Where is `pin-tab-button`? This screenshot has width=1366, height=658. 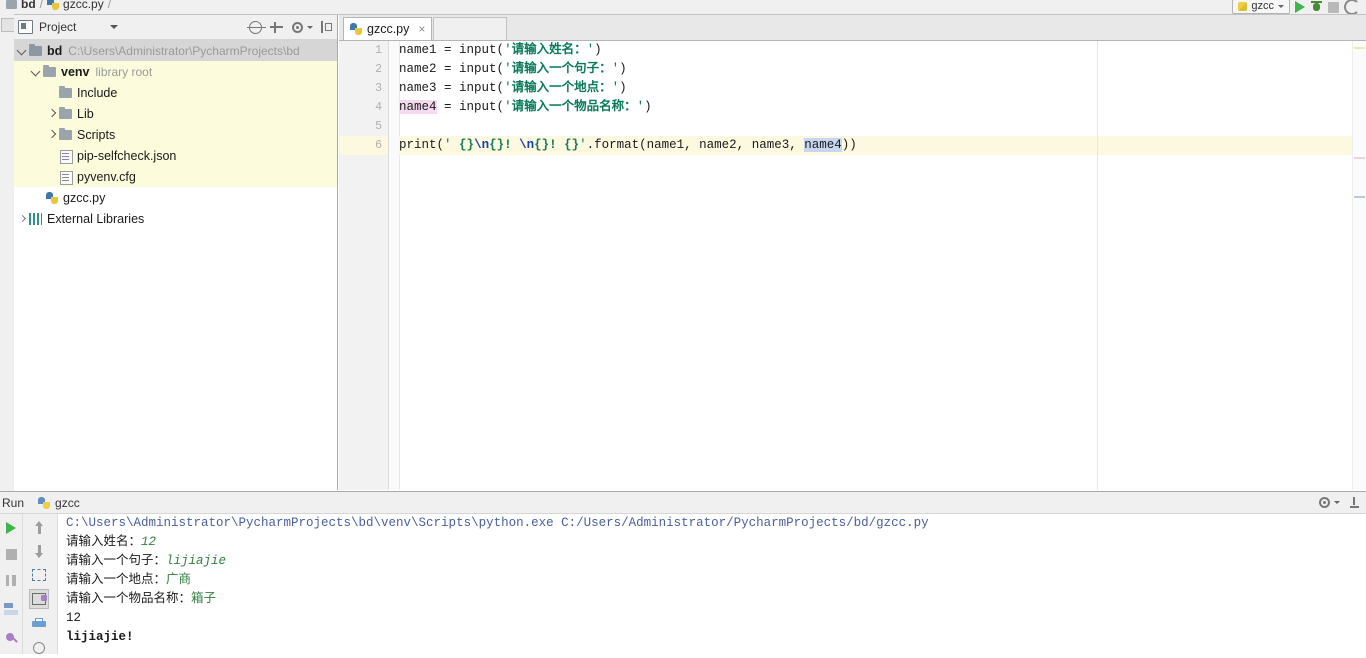 pin-tab-button is located at coordinates (11, 637).